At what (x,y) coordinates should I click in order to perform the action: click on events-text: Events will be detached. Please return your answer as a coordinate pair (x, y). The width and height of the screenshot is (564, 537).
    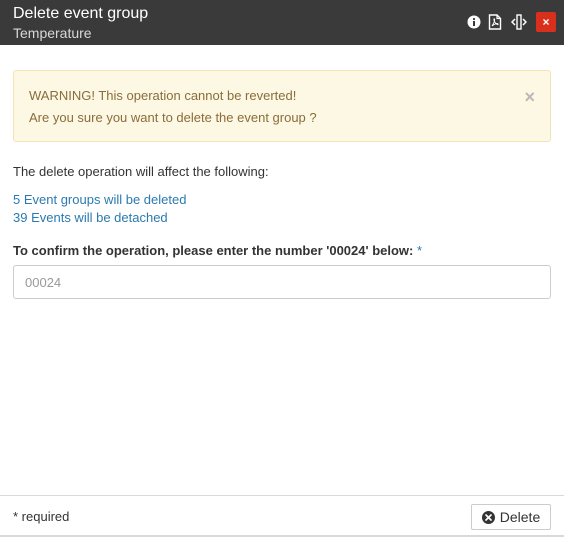
    Looking at the image, I should click on (97, 217).